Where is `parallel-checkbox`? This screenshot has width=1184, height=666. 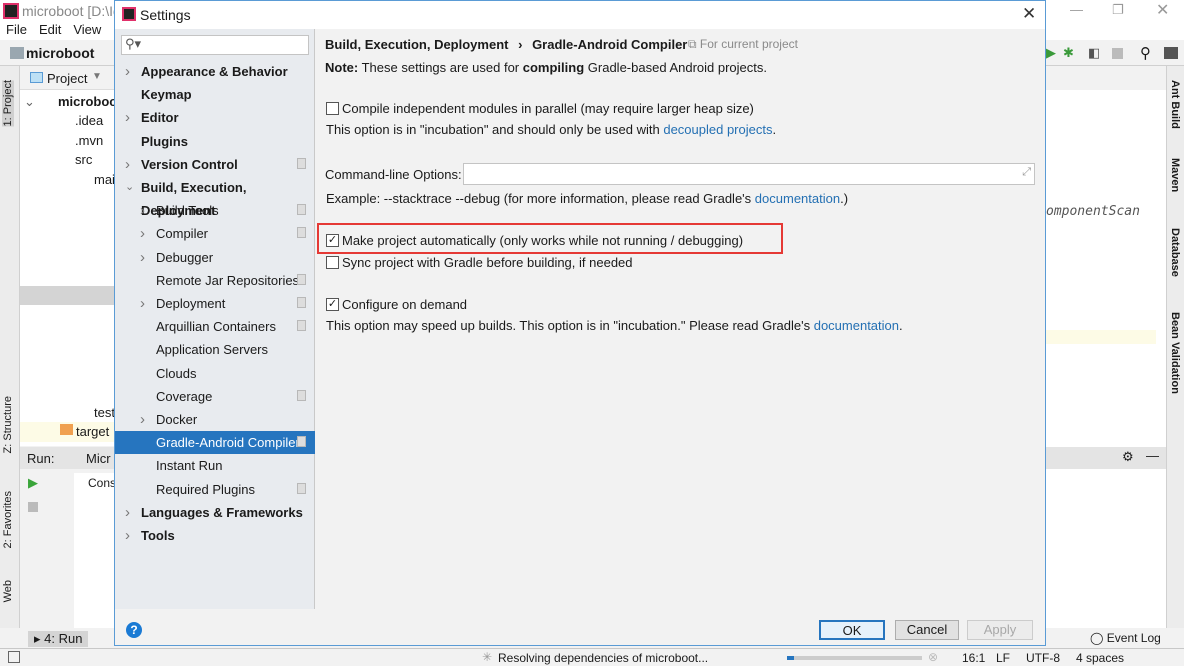 parallel-checkbox is located at coordinates (332, 108).